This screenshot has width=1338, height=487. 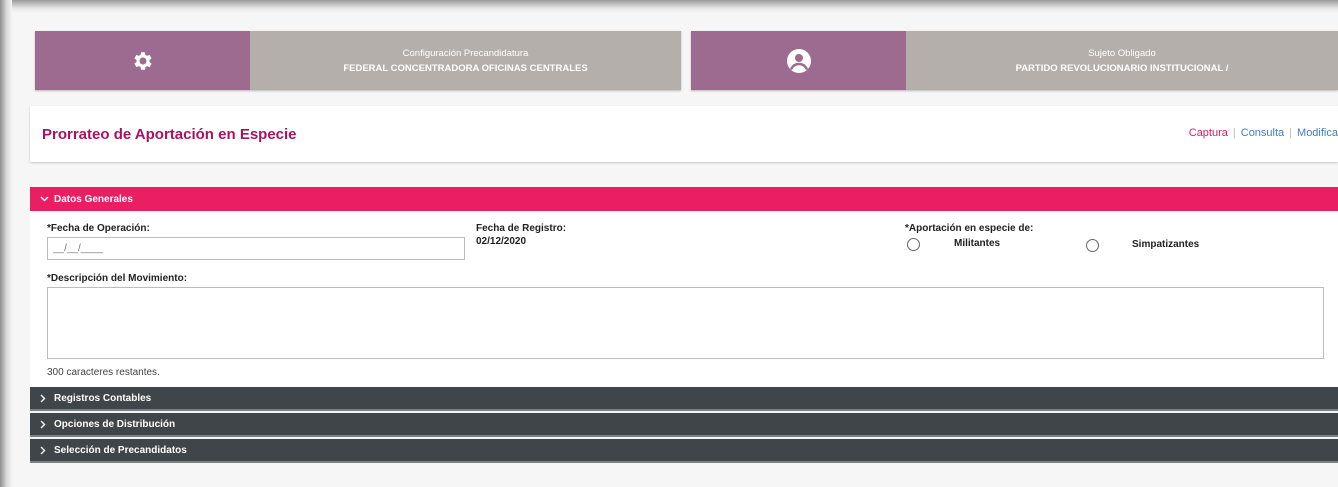 I want to click on fecha-operacion-input, so click(x=256, y=248).